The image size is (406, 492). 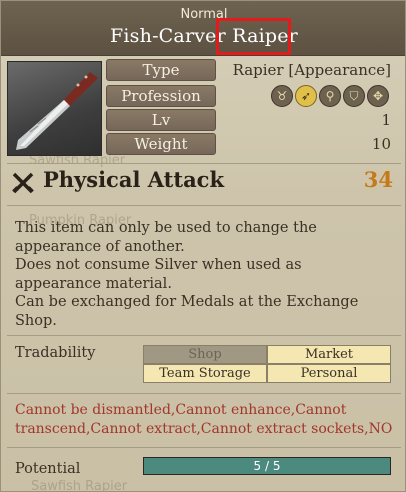 I want to click on bow-icon: ➶, so click(x=306, y=96).